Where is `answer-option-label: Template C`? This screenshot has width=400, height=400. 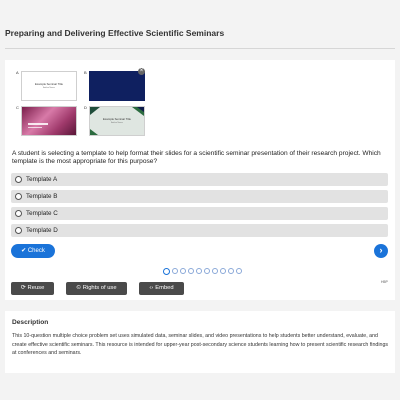
answer-option-label: Template C is located at coordinates (42, 213).